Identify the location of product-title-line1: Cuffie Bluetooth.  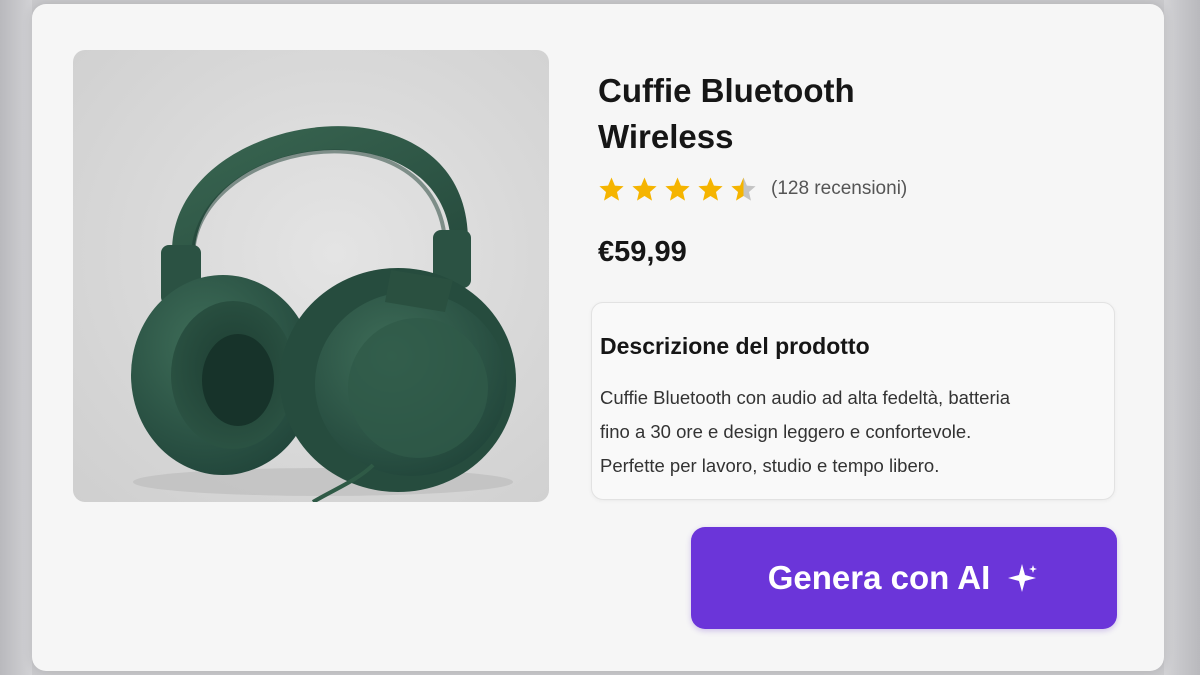
(726, 90).